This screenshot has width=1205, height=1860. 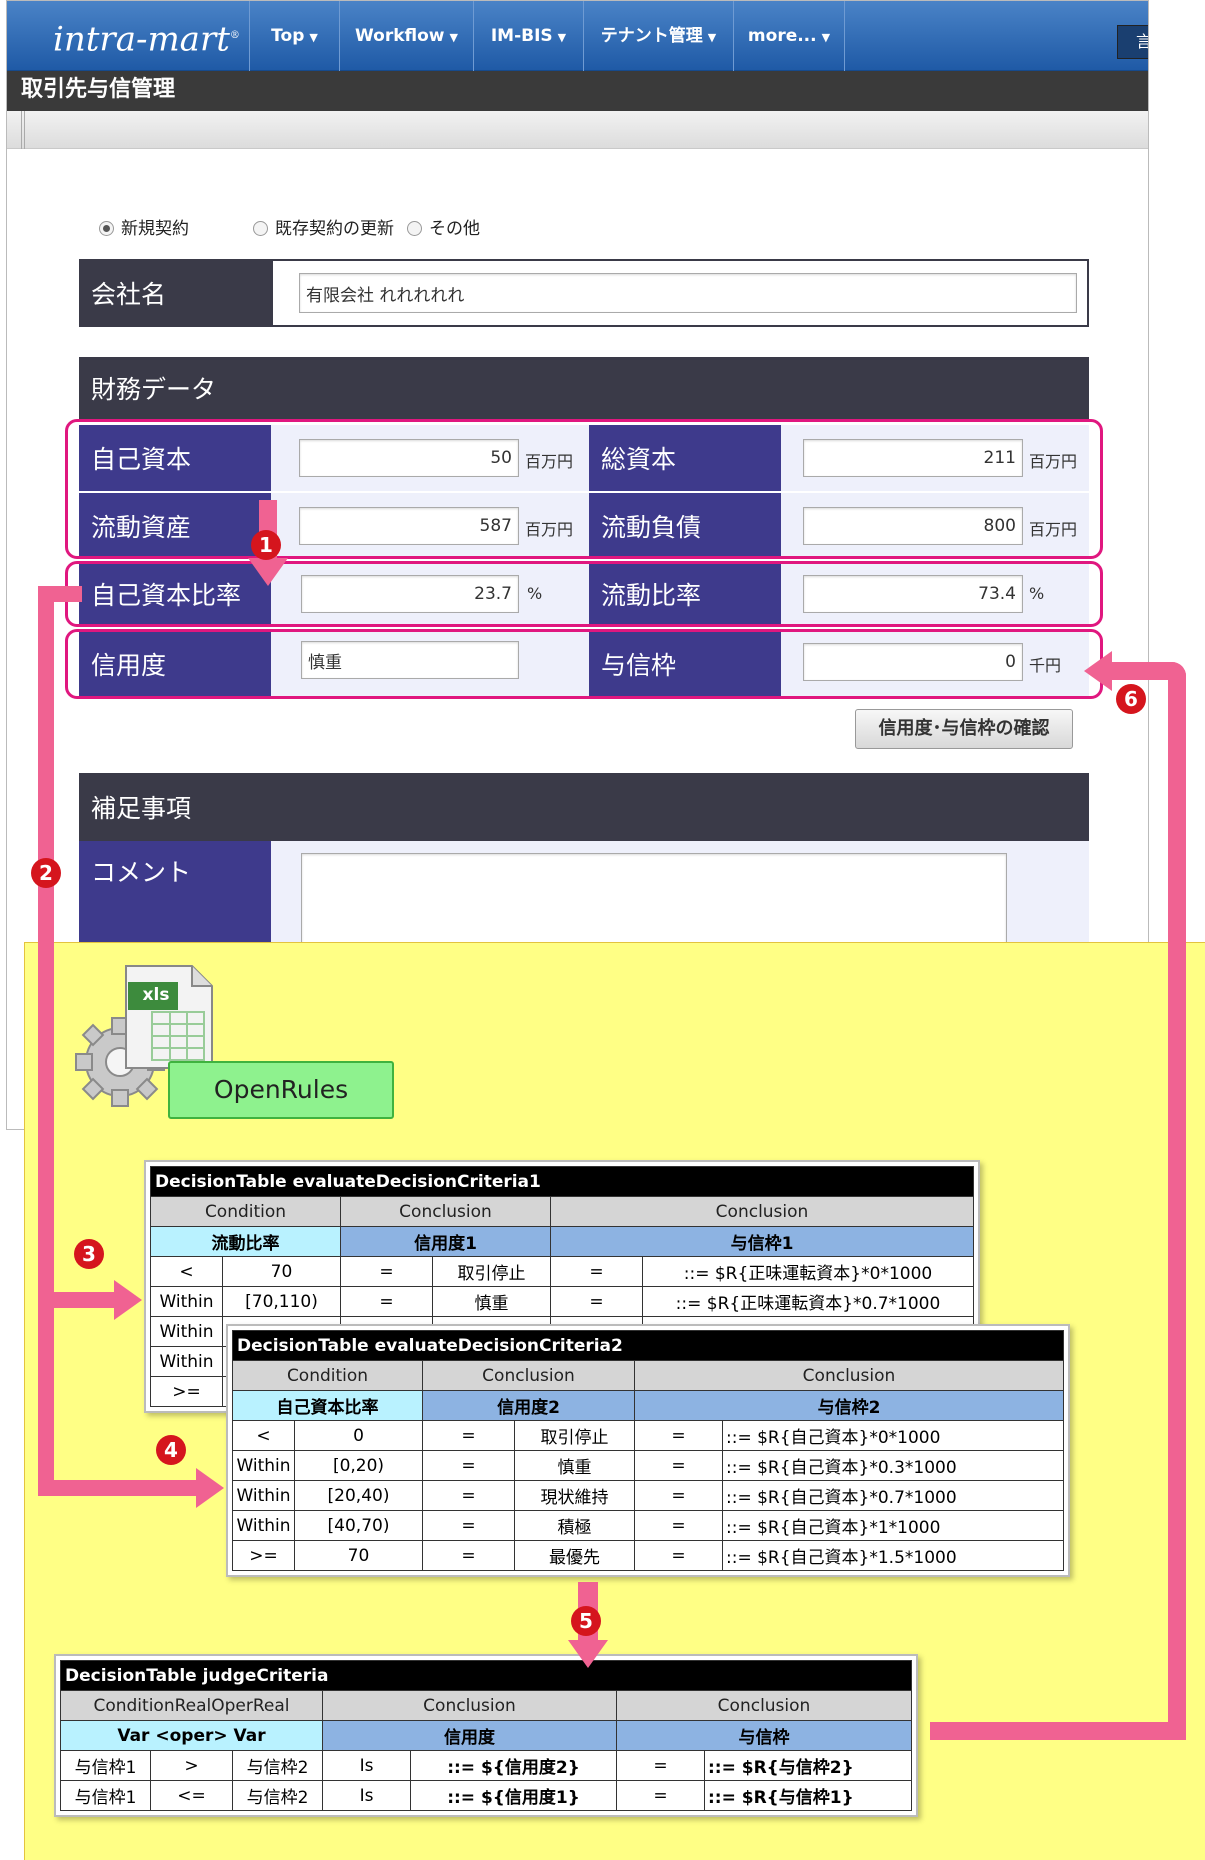 What do you see at coordinates (651, 36) in the screenshot?
I see `nav-tenant-label: テナント管理` at bounding box center [651, 36].